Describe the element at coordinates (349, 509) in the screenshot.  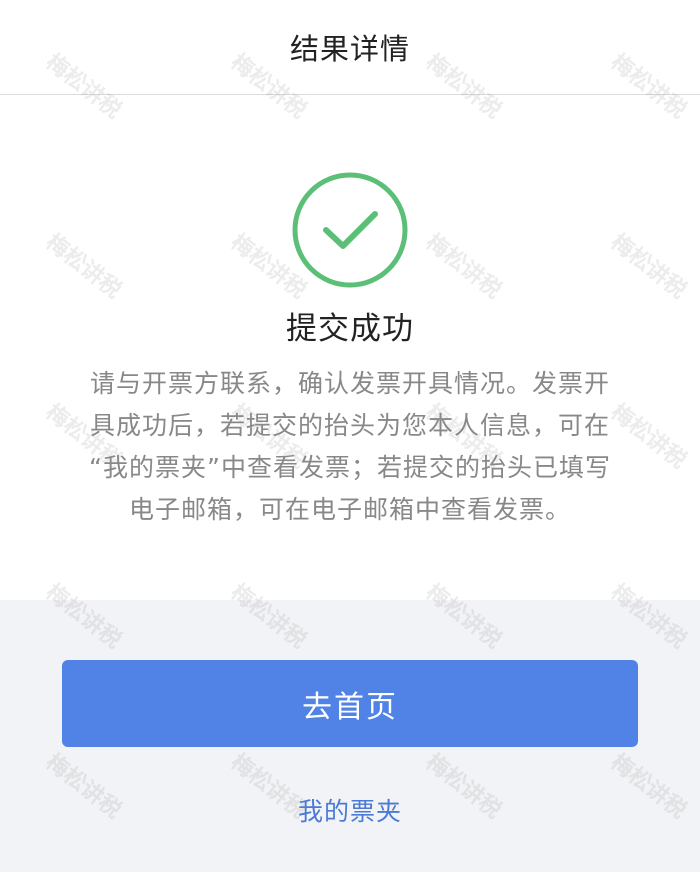
I see `description-line: 电子邮箱，可在电子邮箱中查看发票。` at that location.